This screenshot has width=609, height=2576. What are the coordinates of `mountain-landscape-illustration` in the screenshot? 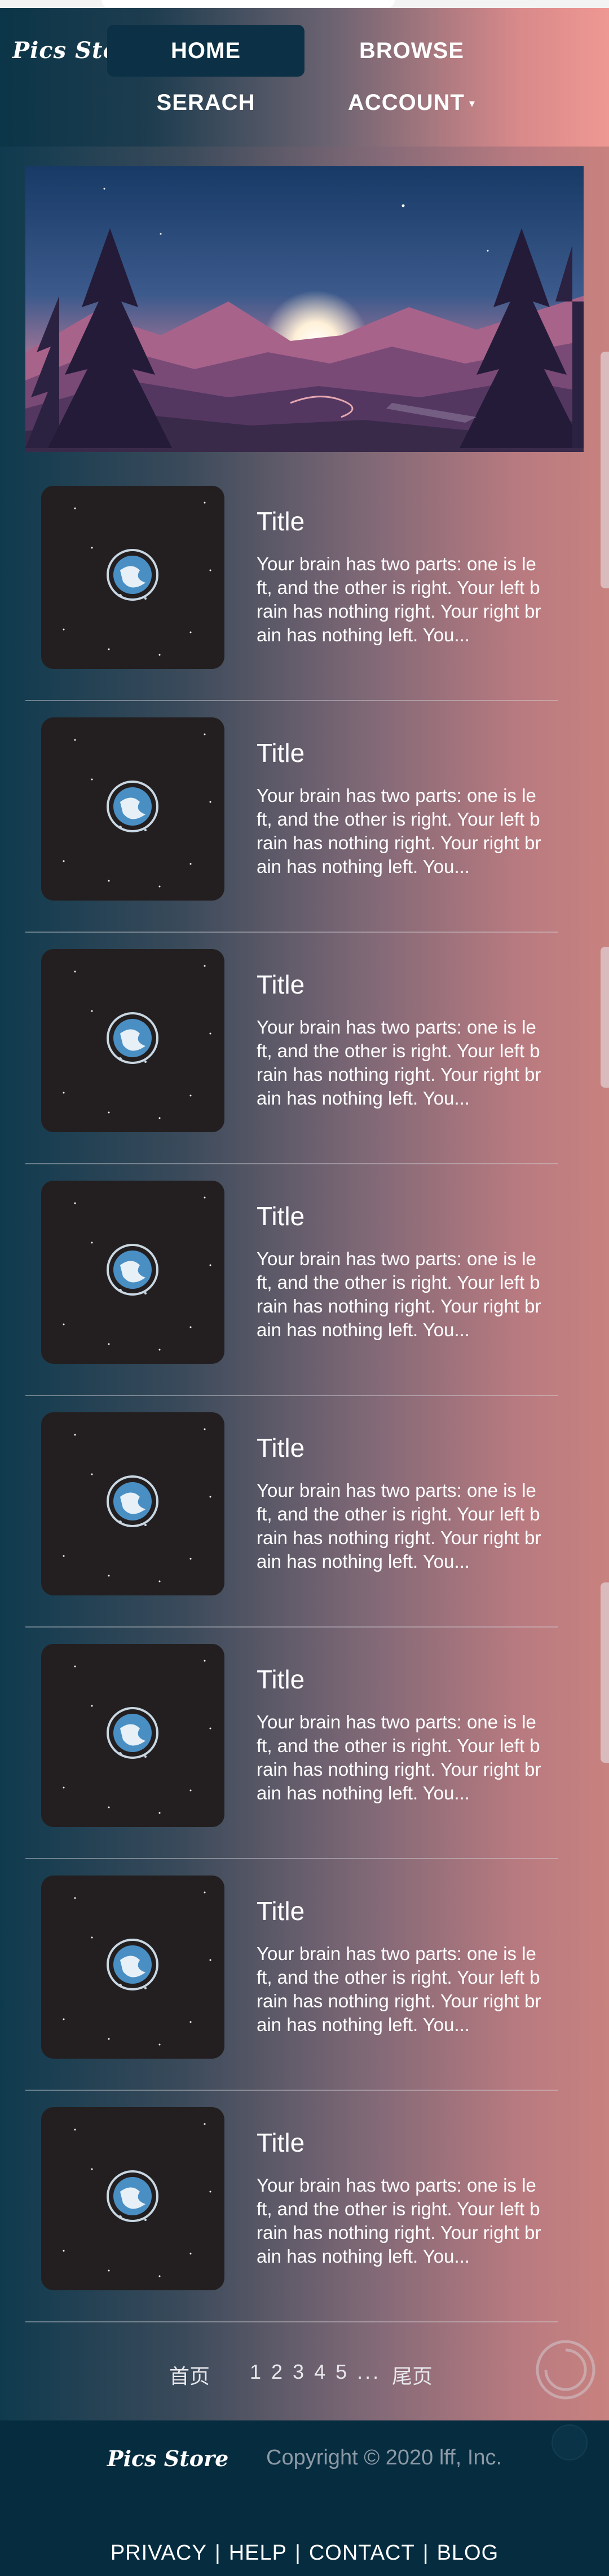 It's located at (304, 309).